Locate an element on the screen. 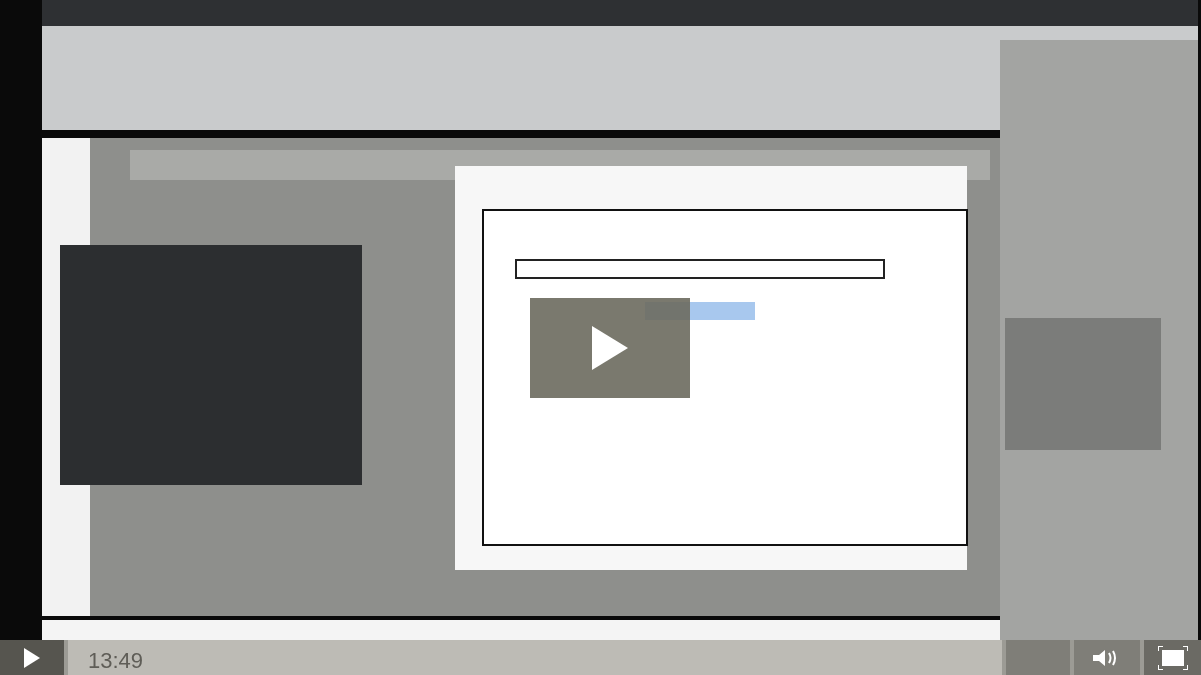  fullscreen-icon is located at coordinates (1172, 657).